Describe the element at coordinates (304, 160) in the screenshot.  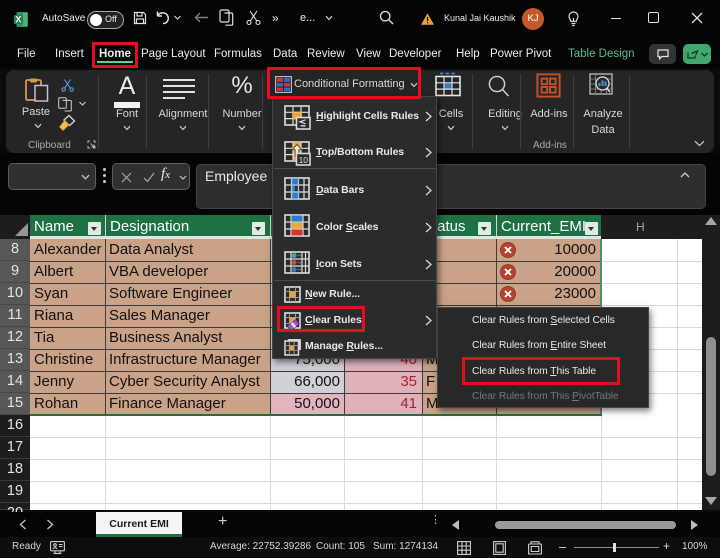
I see `svg-text: 10` at that location.